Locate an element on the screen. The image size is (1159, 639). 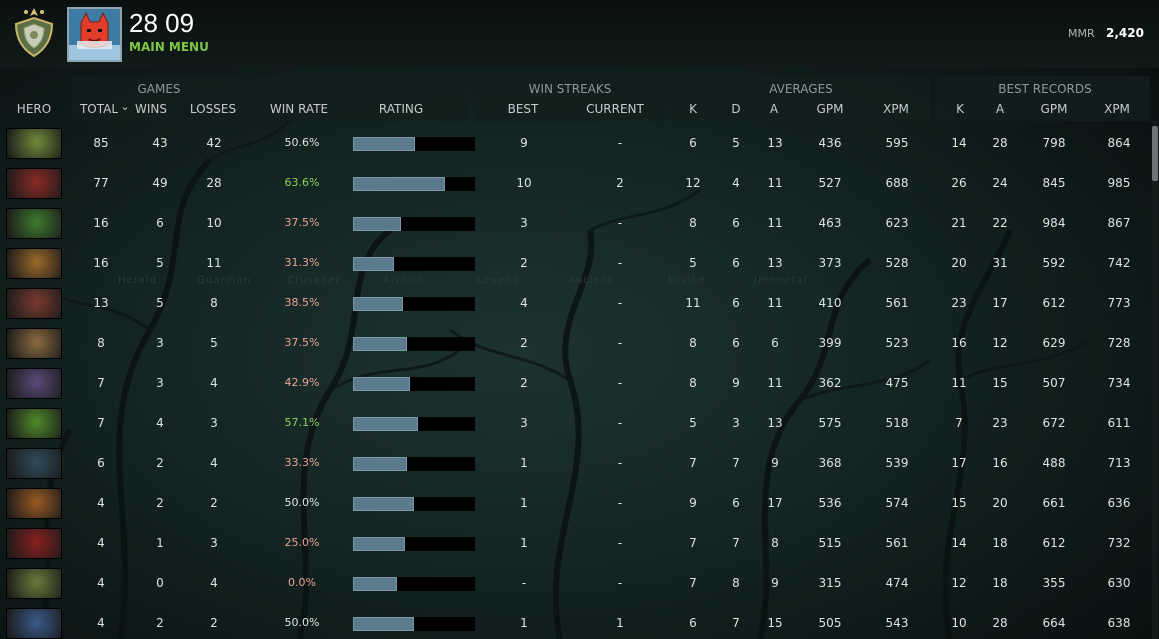
col-avg-xpm: XPM is located at coordinates (896, 109).